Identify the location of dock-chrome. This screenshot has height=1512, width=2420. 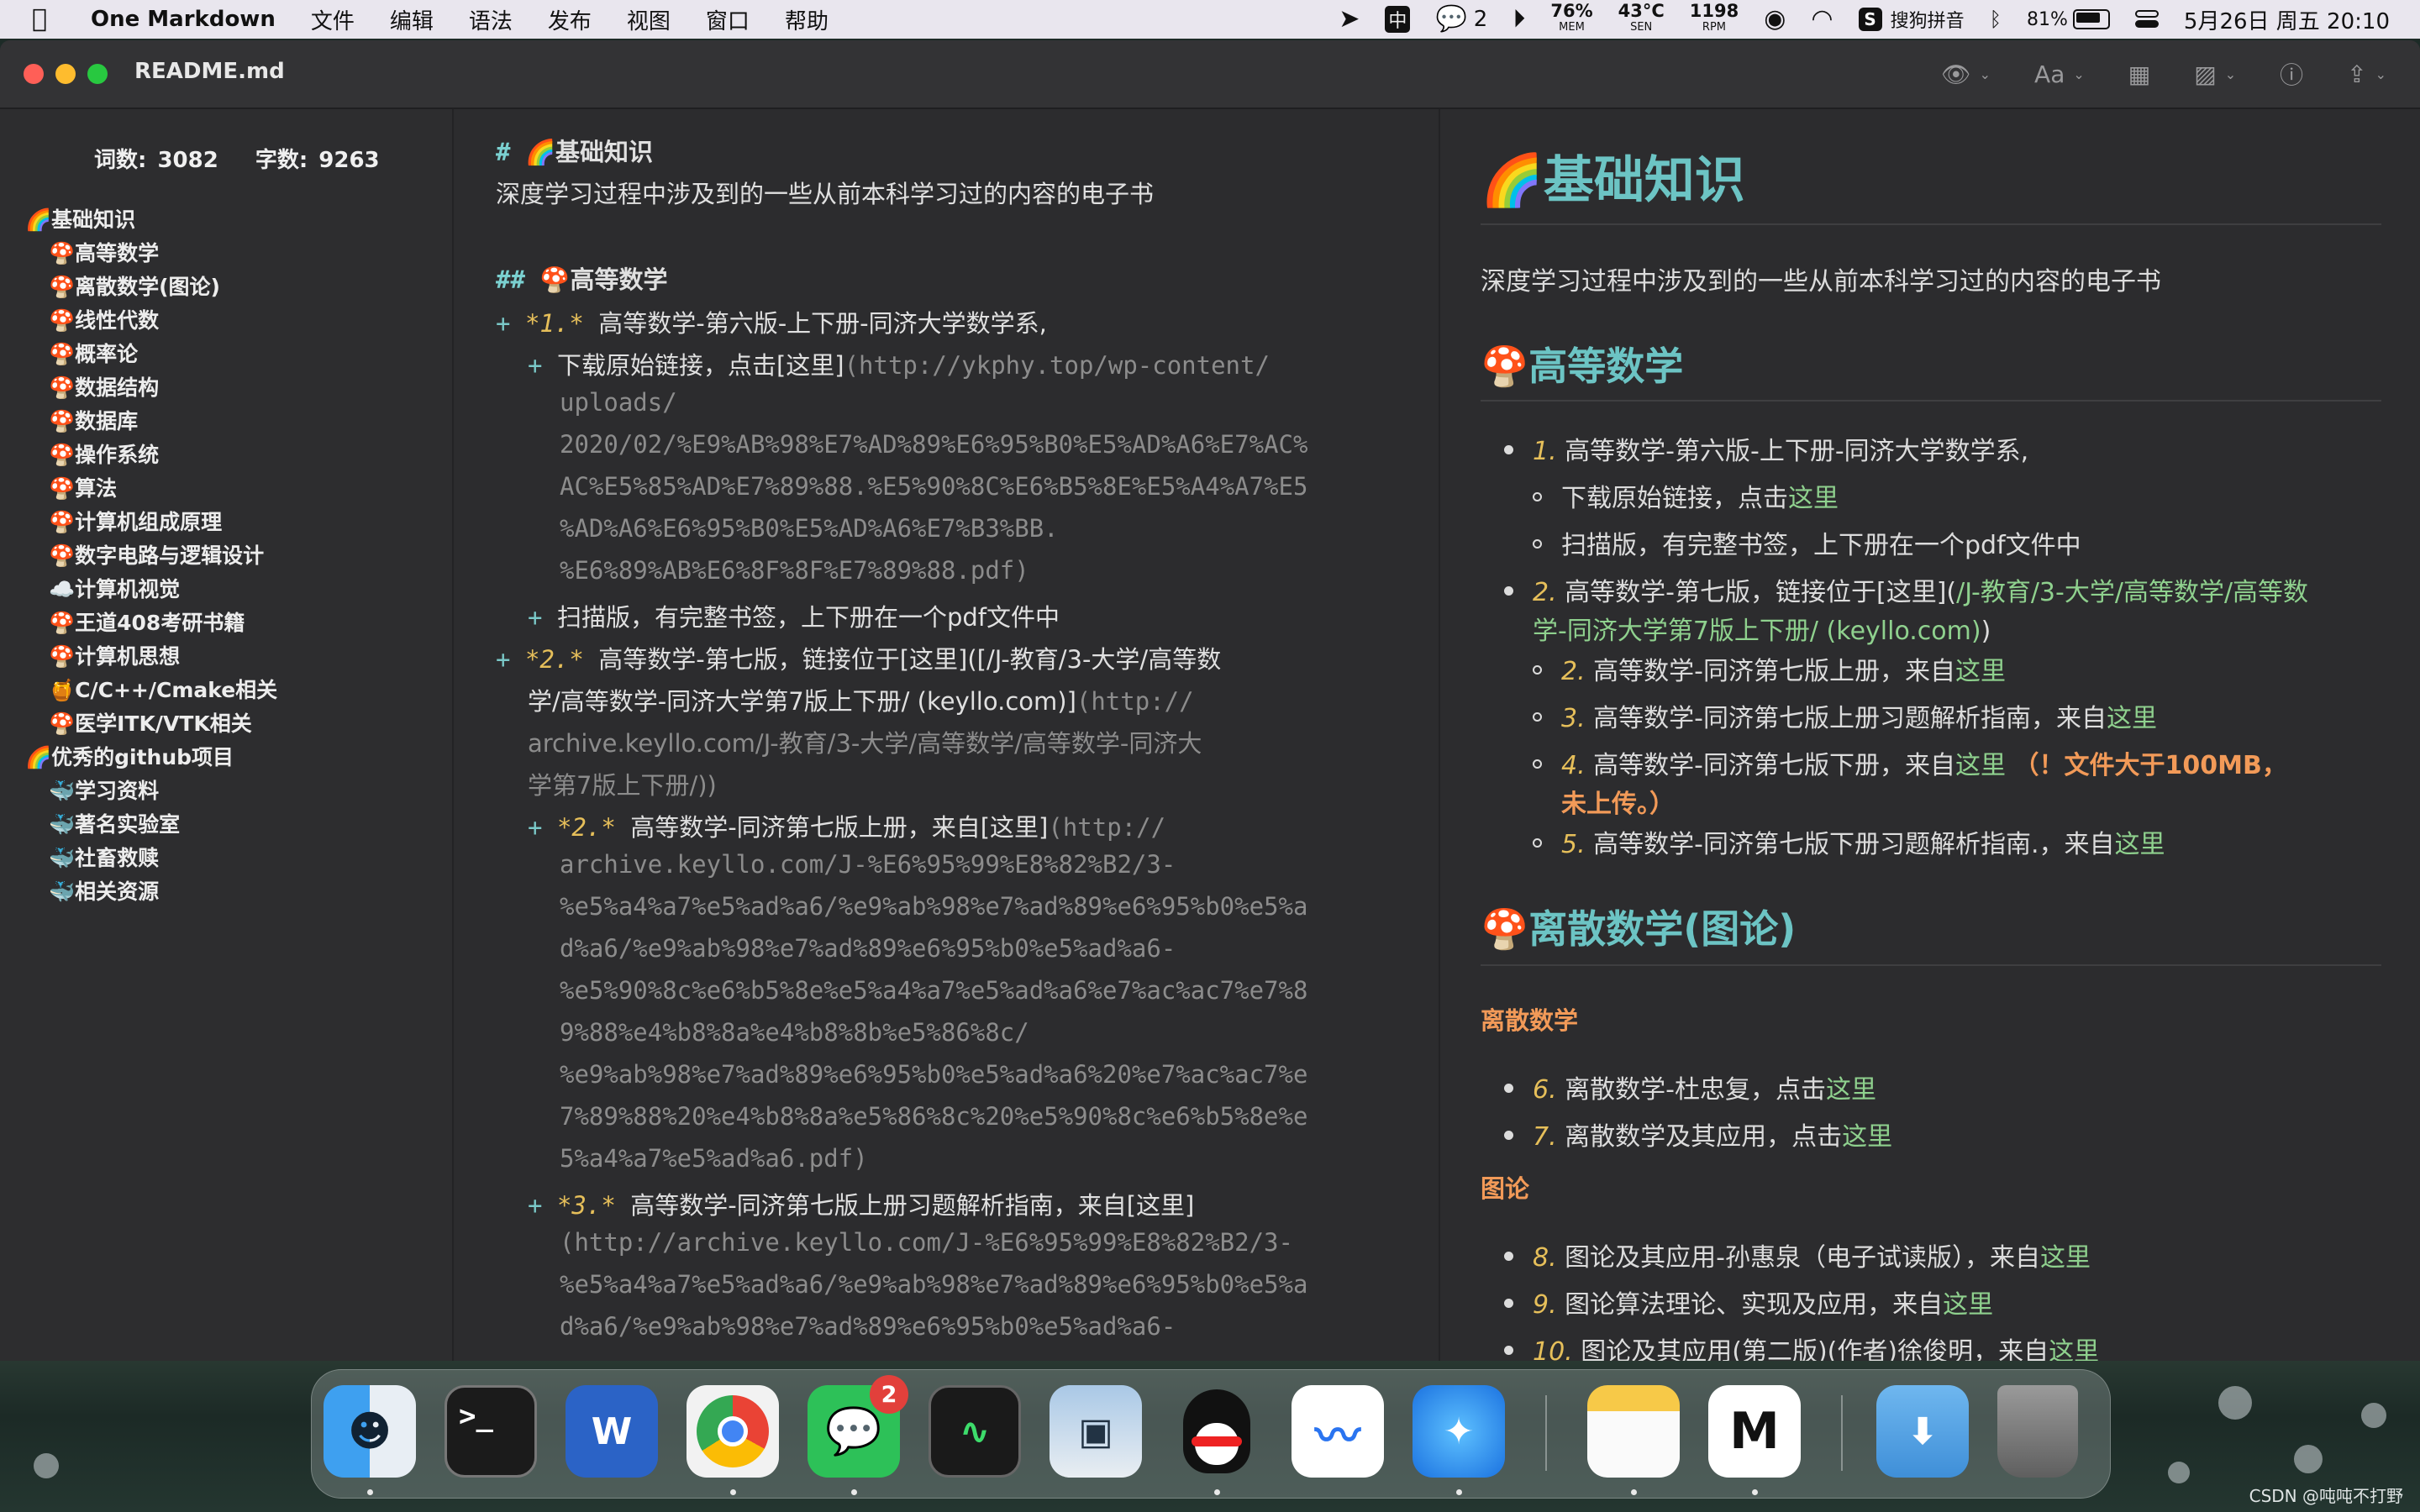
(733, 1431).